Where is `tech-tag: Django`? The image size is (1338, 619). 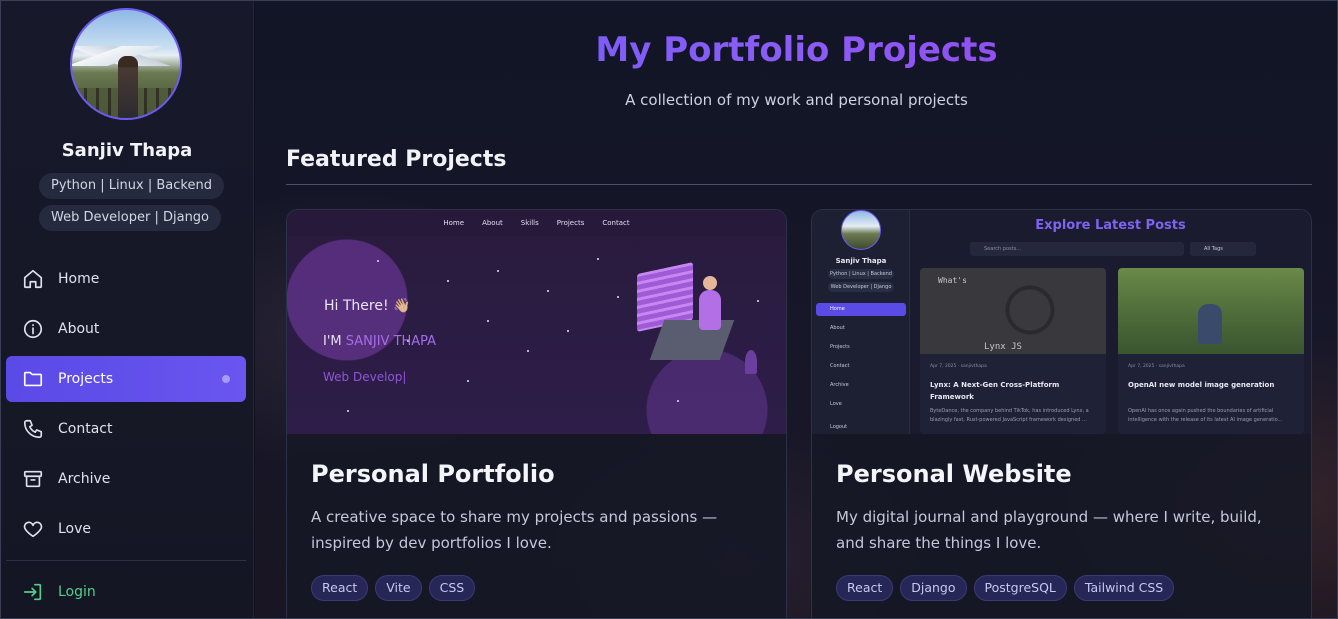
tech-tag: Django is located at coordinates (933, 588).